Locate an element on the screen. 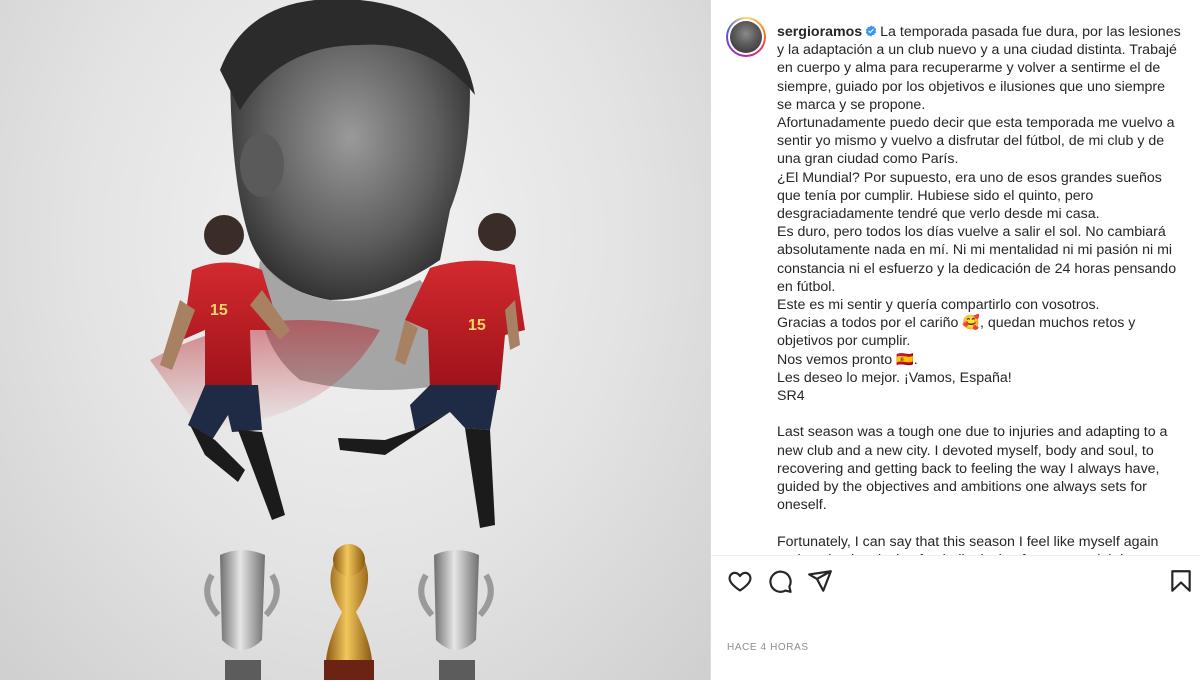 This screenshot has height=681, width=1200. avatar is located at coordinates (746, 37).